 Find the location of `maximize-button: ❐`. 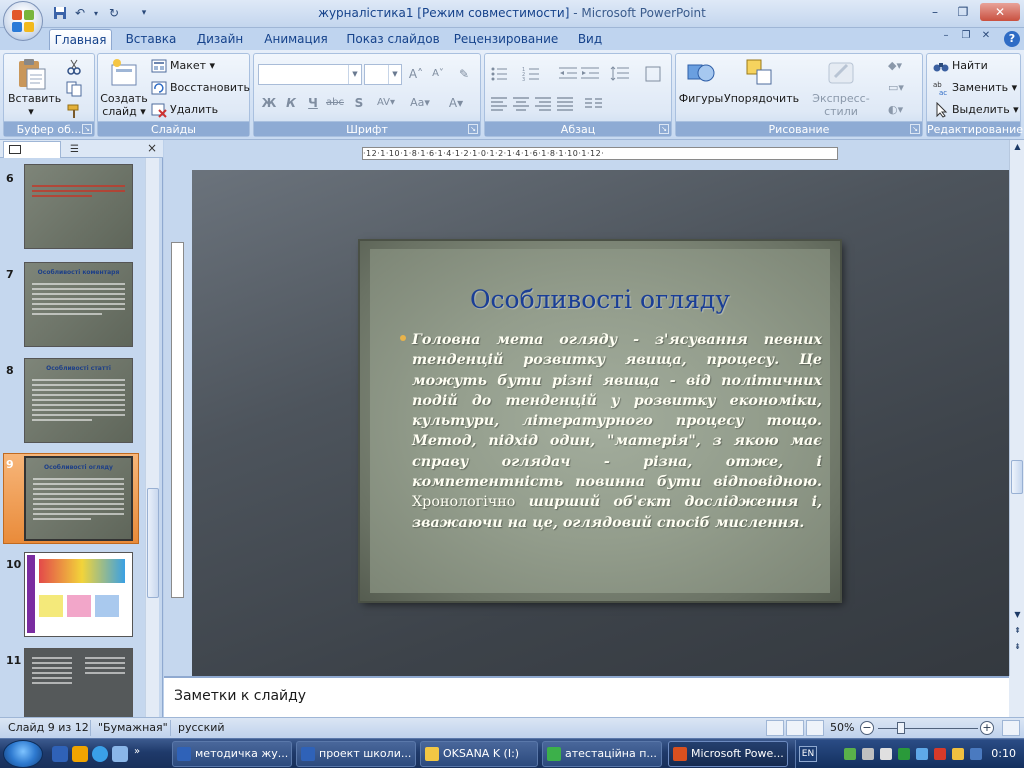

maximize-button: ❐ is located at coordinates (963, 12).